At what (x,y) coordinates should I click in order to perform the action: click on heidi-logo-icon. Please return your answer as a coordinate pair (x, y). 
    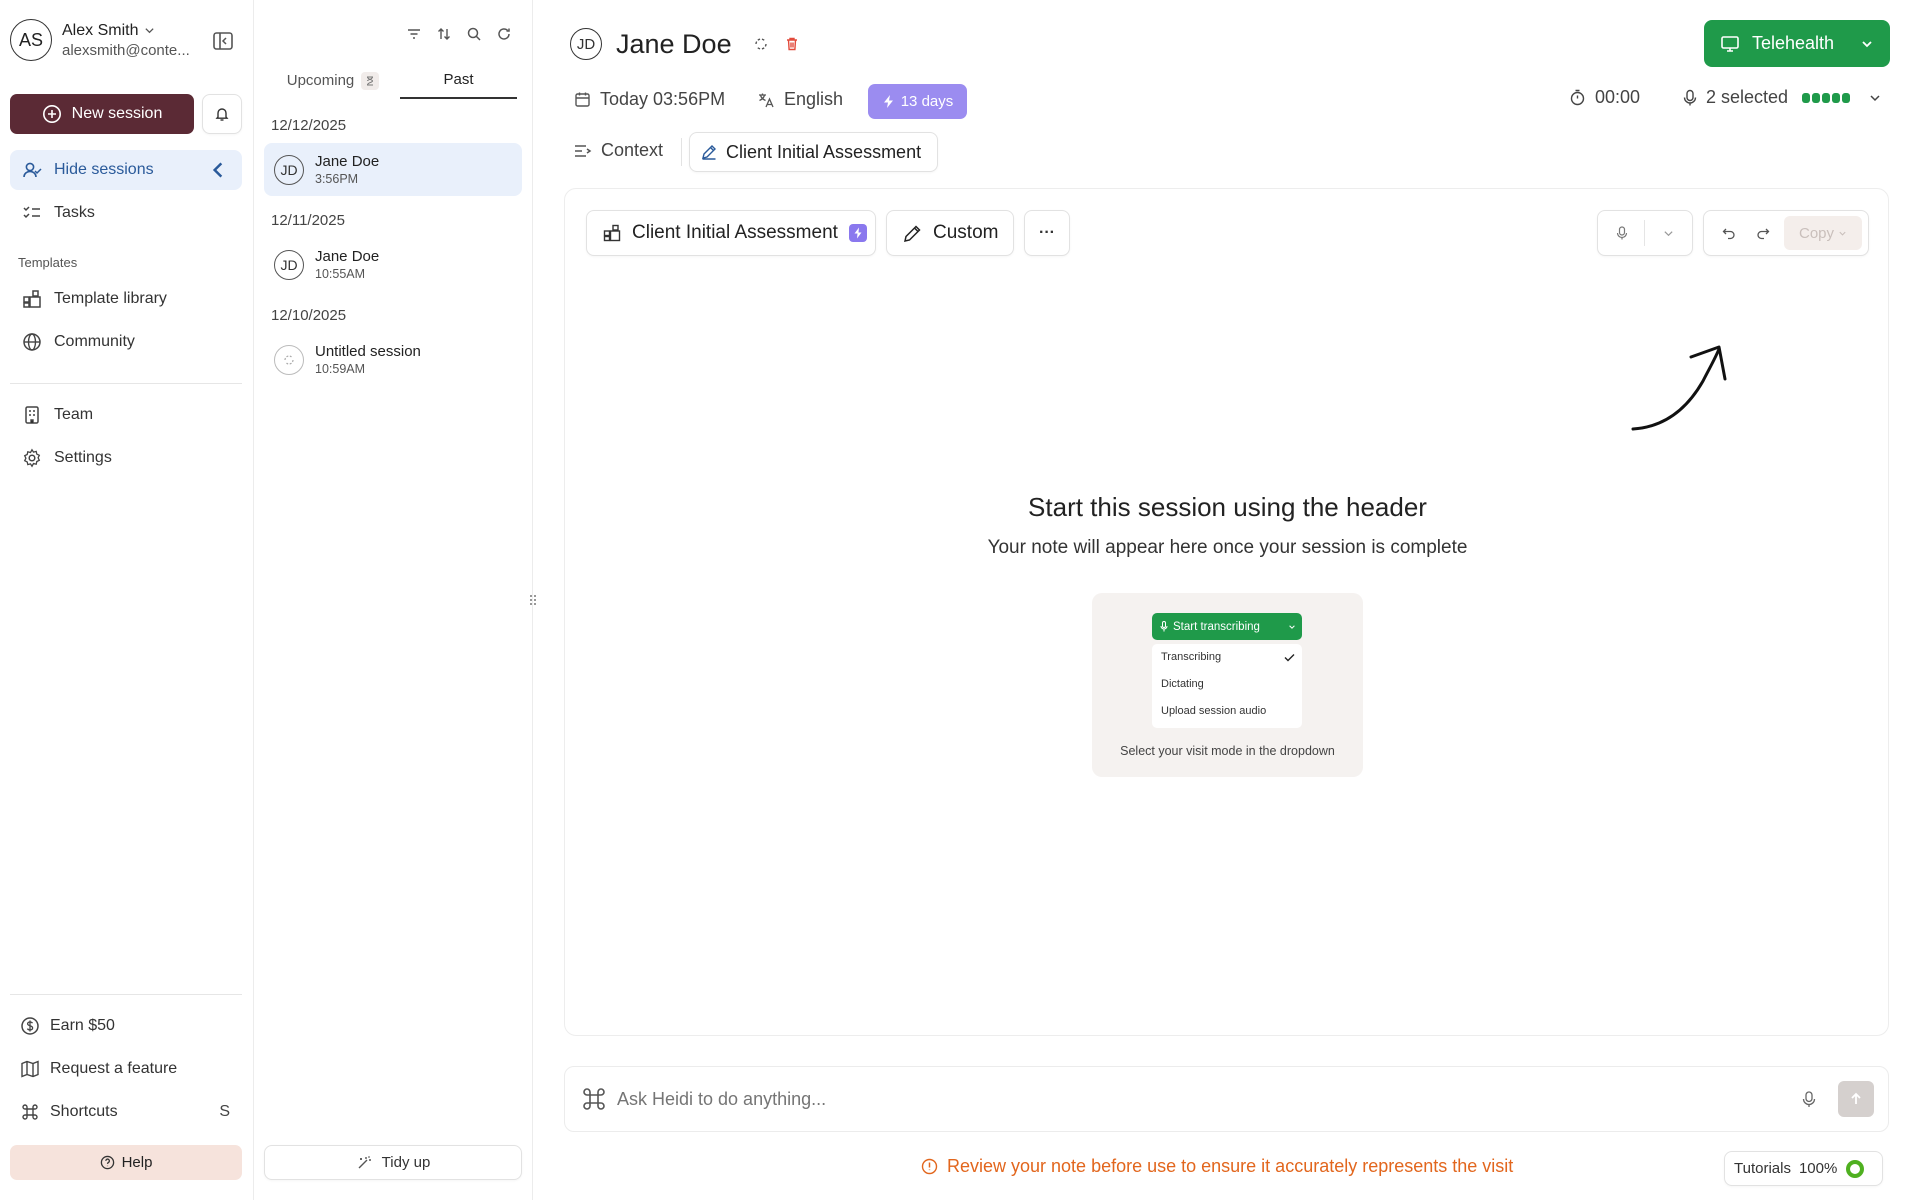
    Looking at the image, I should click on (594, 1099).